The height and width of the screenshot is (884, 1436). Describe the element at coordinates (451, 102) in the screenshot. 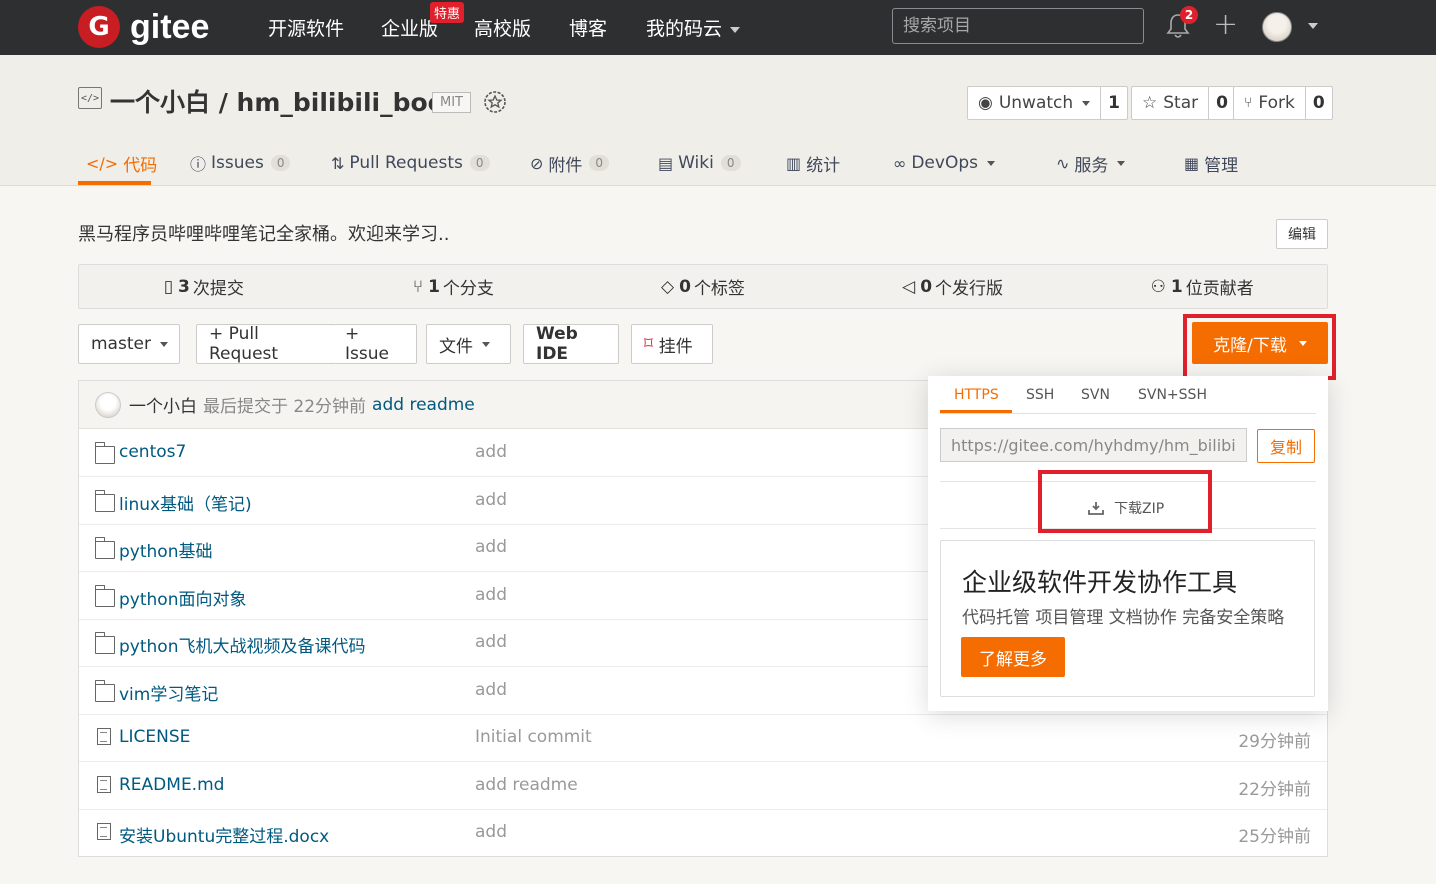

I see `license-badge: MIT` at that location.